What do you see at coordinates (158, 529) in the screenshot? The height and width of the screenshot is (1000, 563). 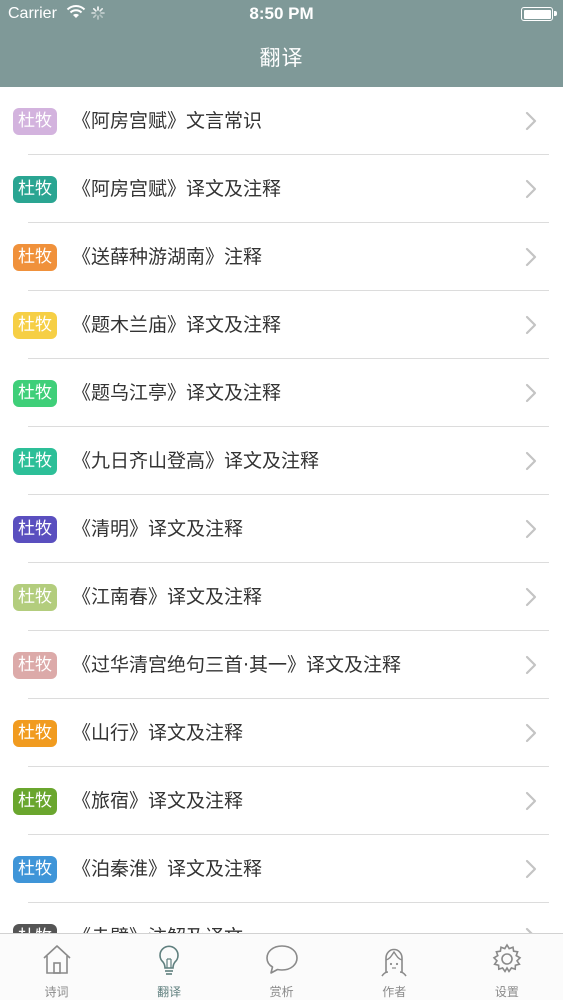 I see `list-item-title: 《清明》译文及注释` at bounding box center [158, 529].